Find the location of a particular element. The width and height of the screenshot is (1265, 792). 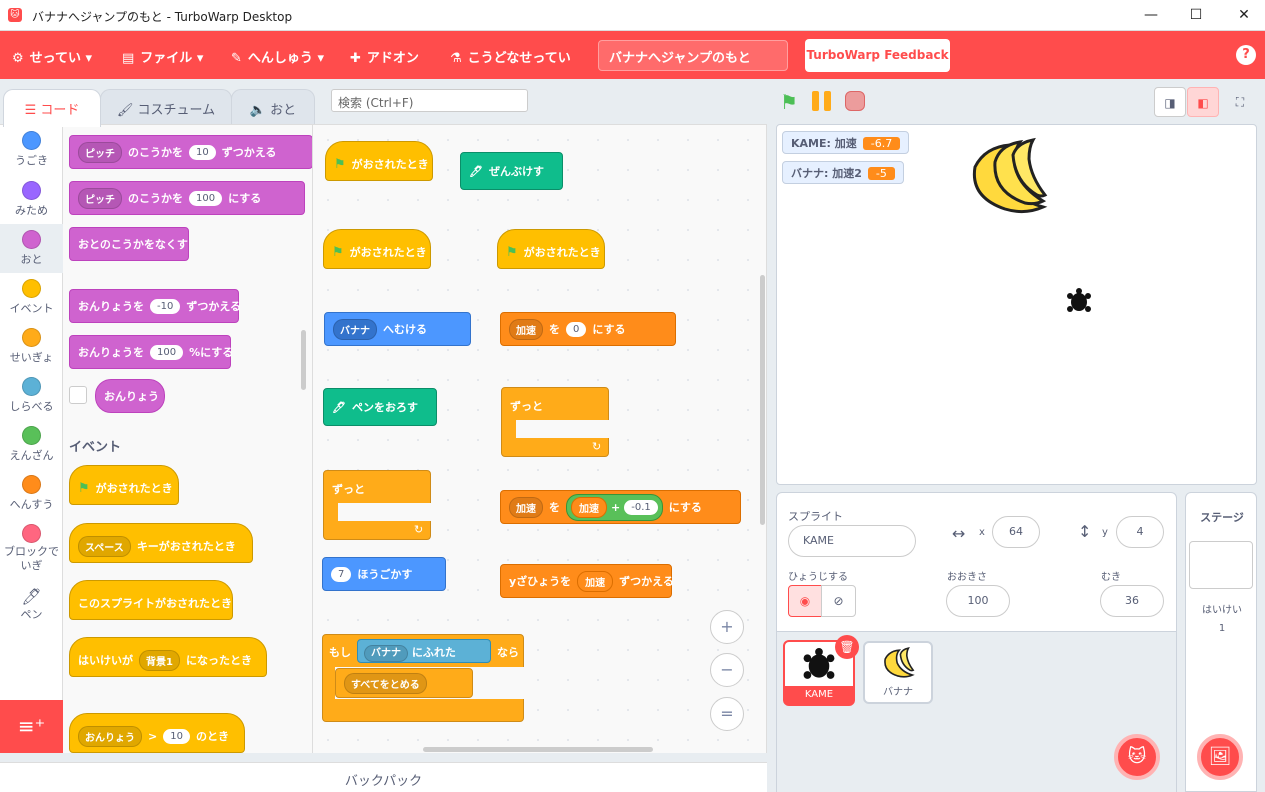

hide-eye-icon: ⊘ is located at coordinates (838, 601).